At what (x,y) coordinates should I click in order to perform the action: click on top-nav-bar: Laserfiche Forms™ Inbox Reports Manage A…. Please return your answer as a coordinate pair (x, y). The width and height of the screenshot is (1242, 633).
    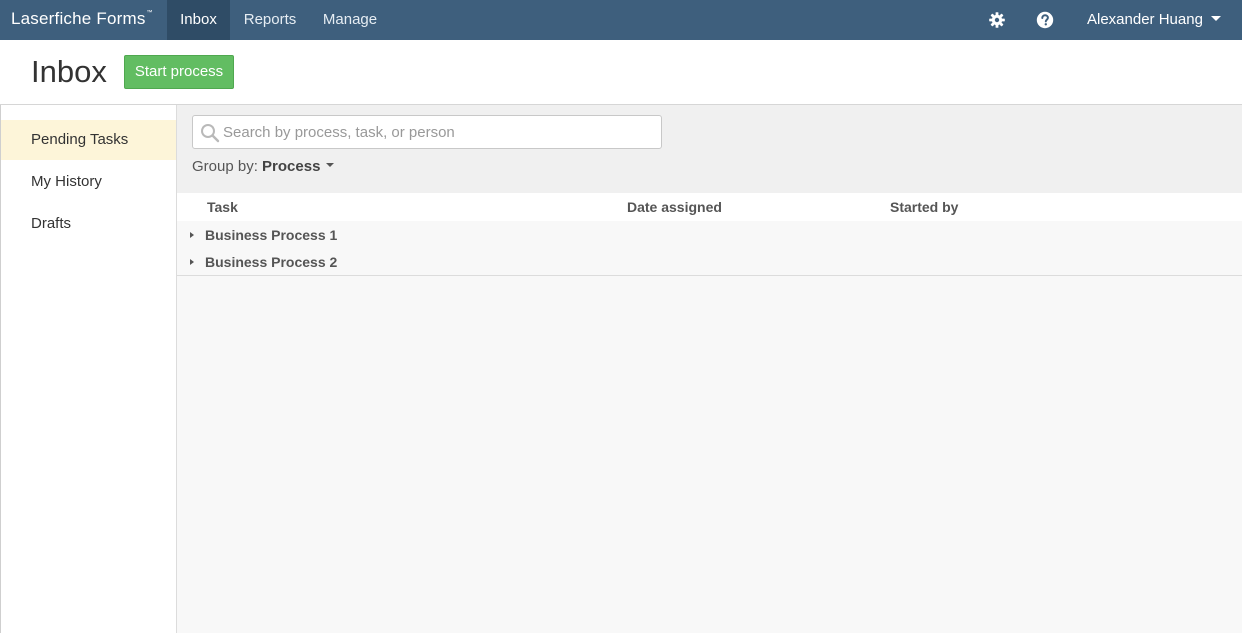
    Looking at the image, I should click on (621, 20).